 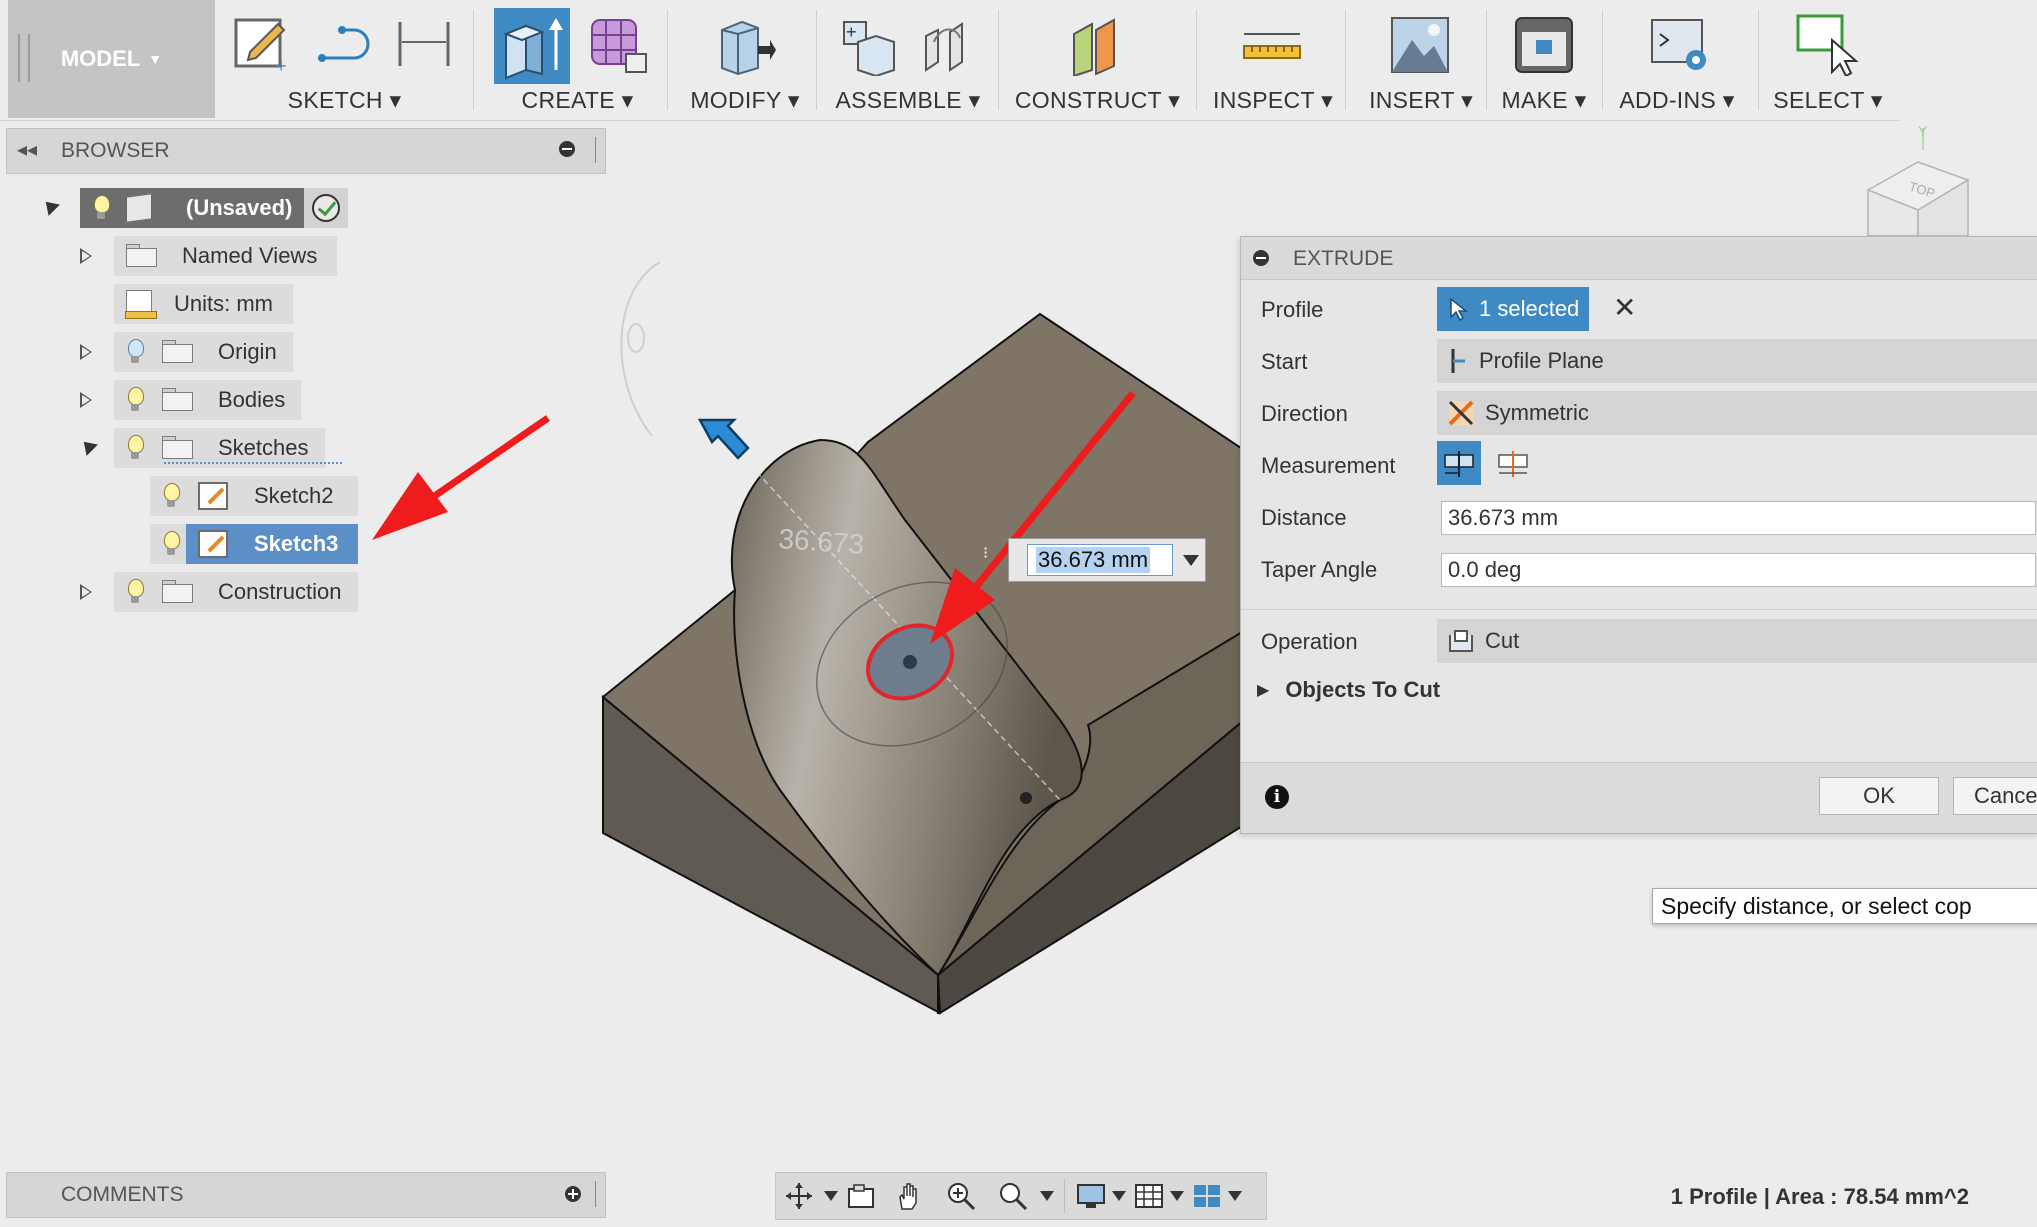 I want to click on pan-hand-icon, so click(x=909, y=1196).